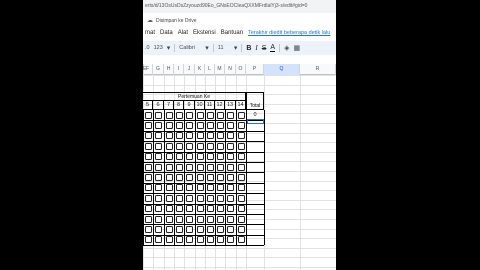 Image resolution: width=480 pixels, height=270 pixels. What do you see at coordinates (158, 69) in the screenshot?
I see `column-header-g: G` at bounding box center [158, 69].